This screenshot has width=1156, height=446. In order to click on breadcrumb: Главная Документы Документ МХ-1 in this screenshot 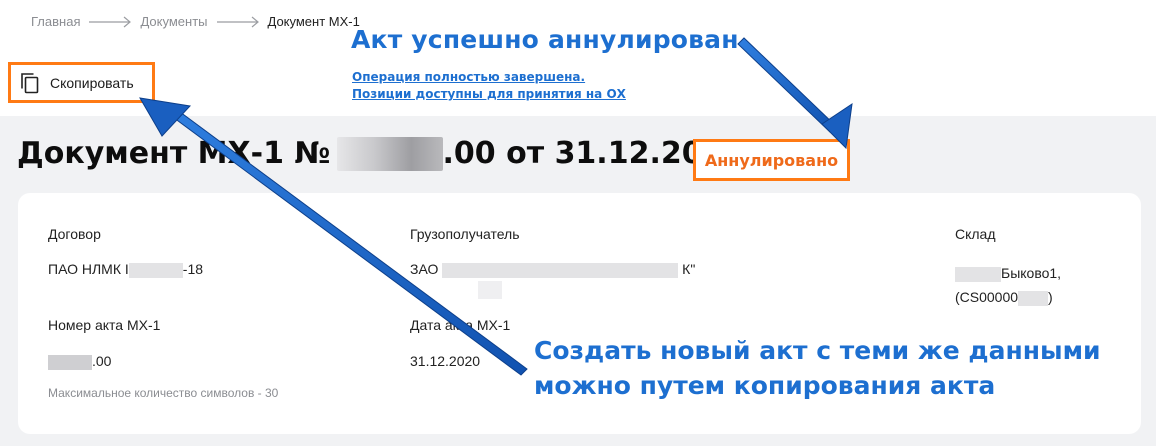, I will do `click(195, 21)`.